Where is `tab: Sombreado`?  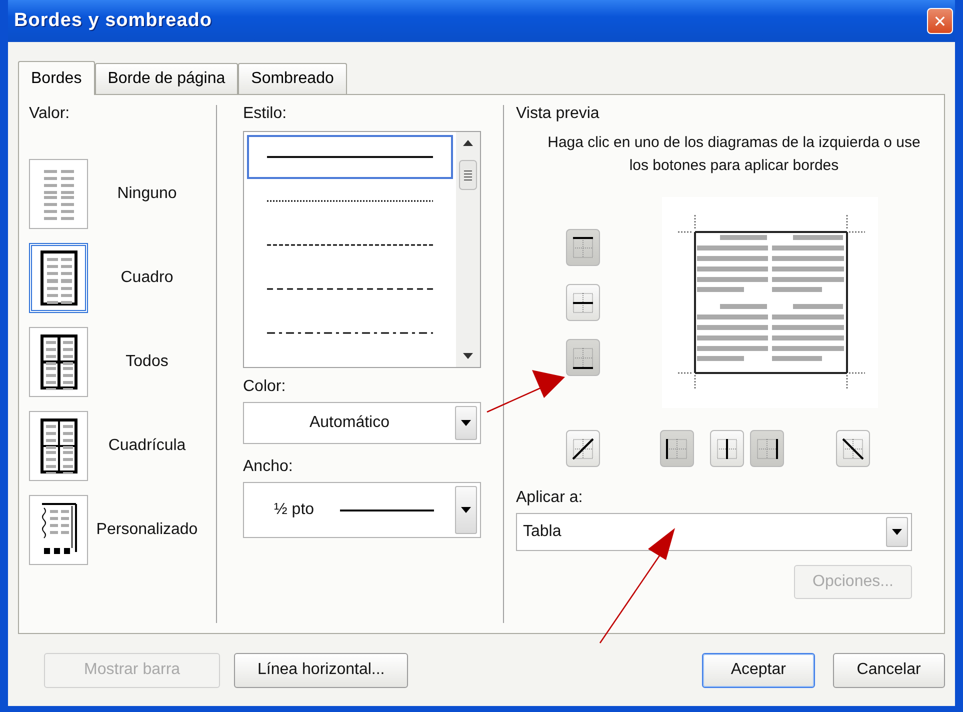 tab: Sombreado is located at coordinates (292, 78).